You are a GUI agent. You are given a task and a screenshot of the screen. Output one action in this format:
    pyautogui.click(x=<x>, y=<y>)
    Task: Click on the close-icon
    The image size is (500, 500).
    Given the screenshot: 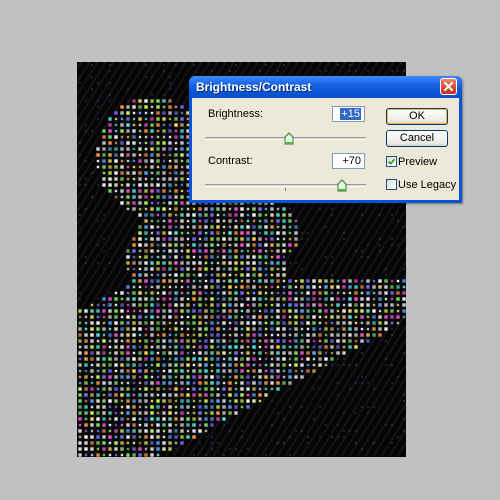 What is the action you would take?
    pyautogui.click(x=448, y=86)
    